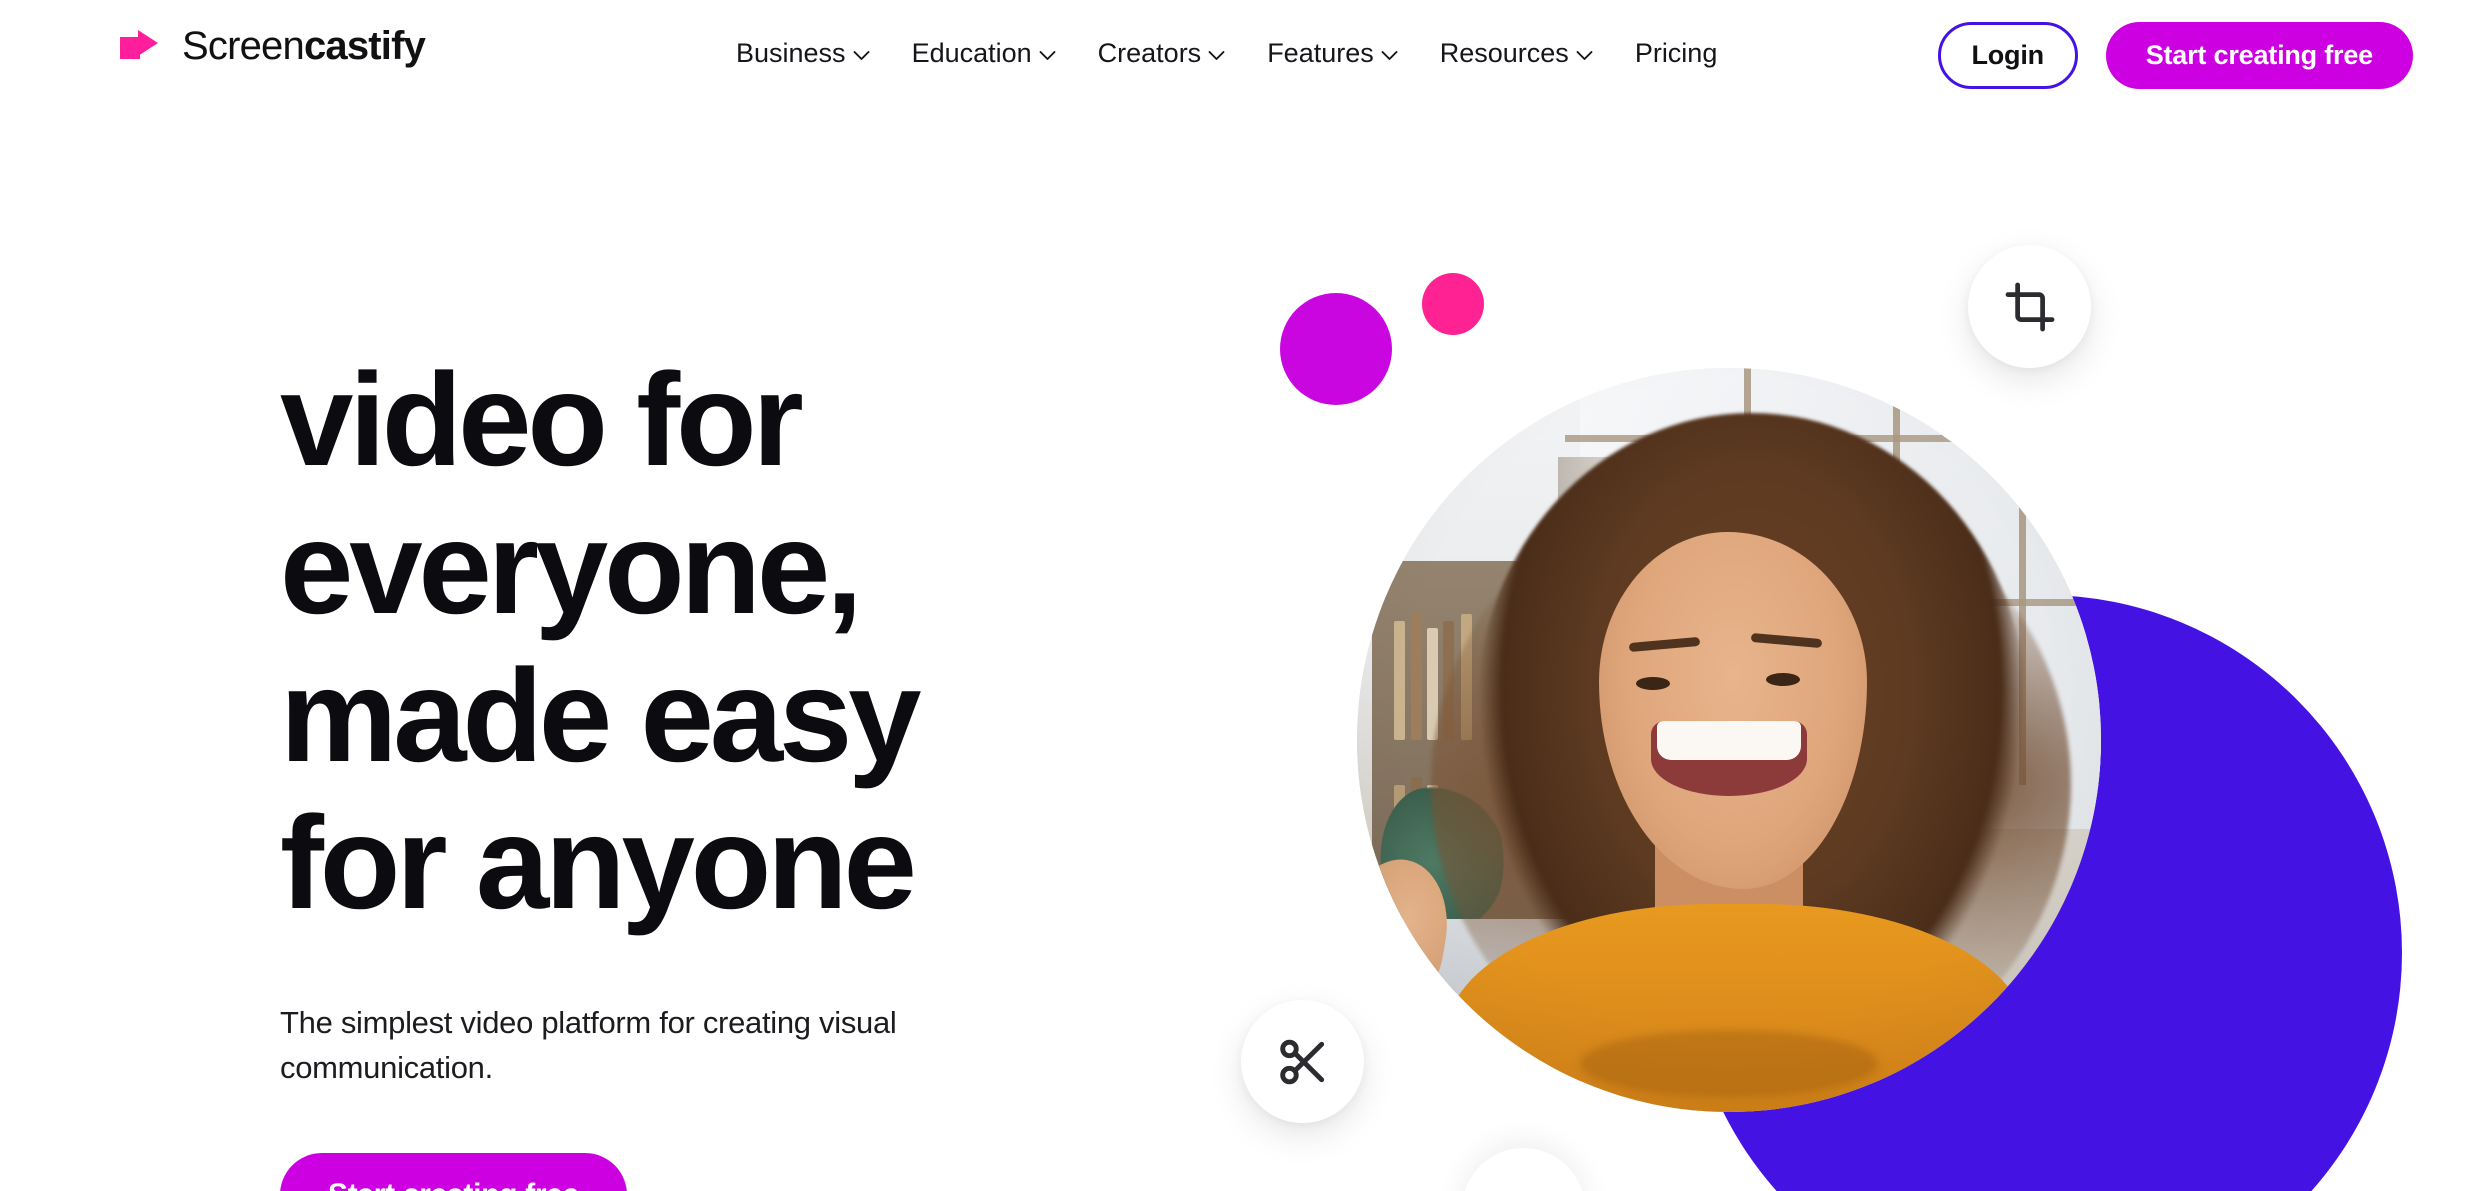 The width and height of the screenshot is (2481, 1191). What do you see at coordinates (1453, 304) in the screenshot?
I see `decorative-pink-circle` at bounding box center [1453, 304].